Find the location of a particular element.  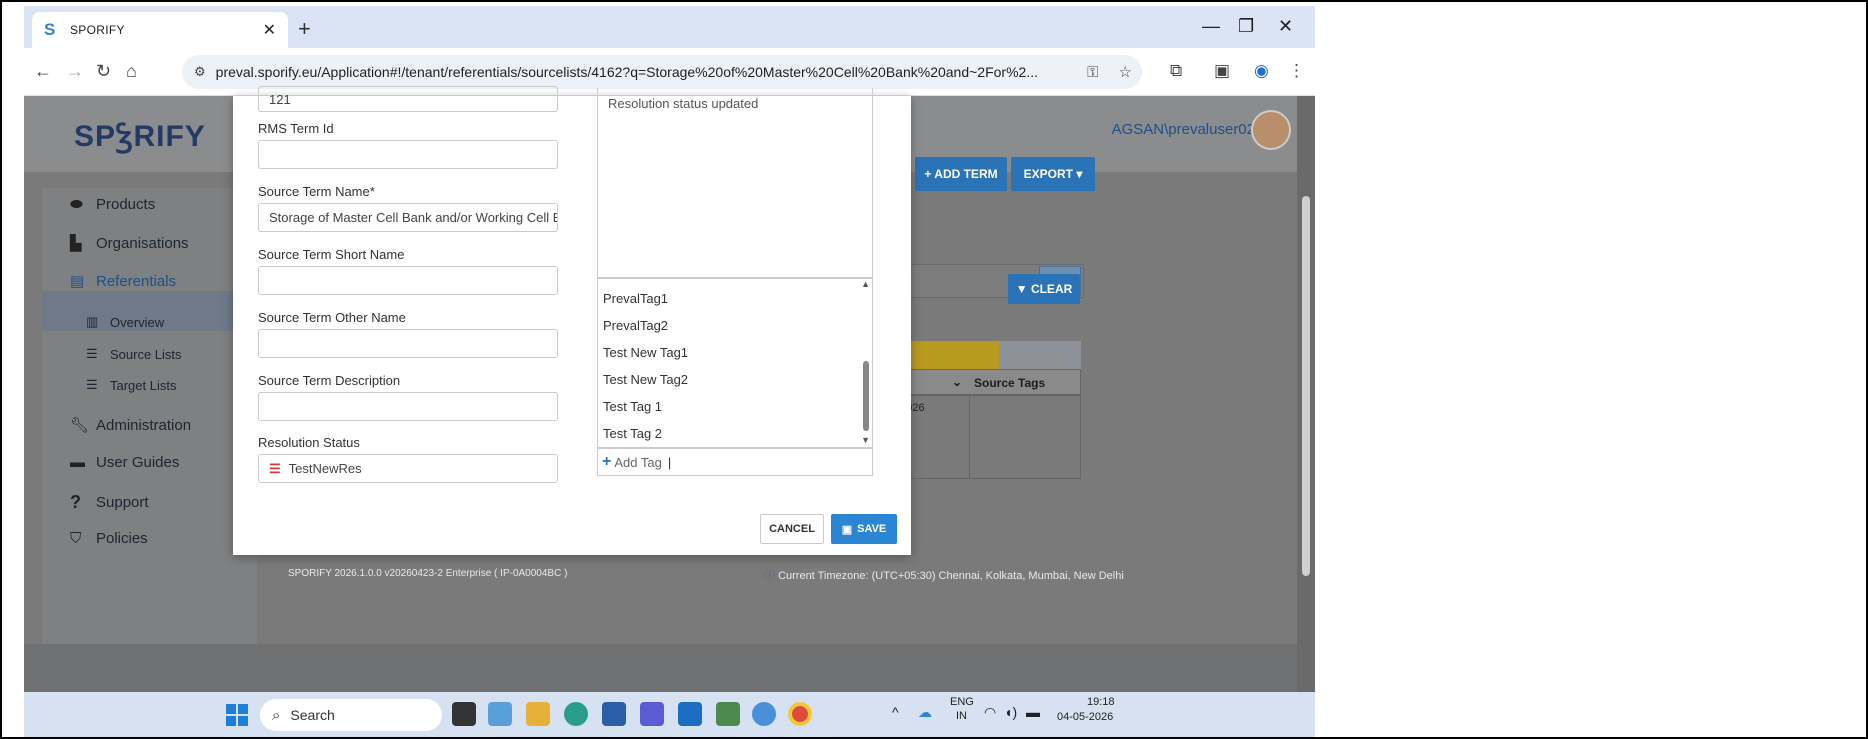

clear-filter-button: ▼ CLEAR is located at coordinates (1044, 289).